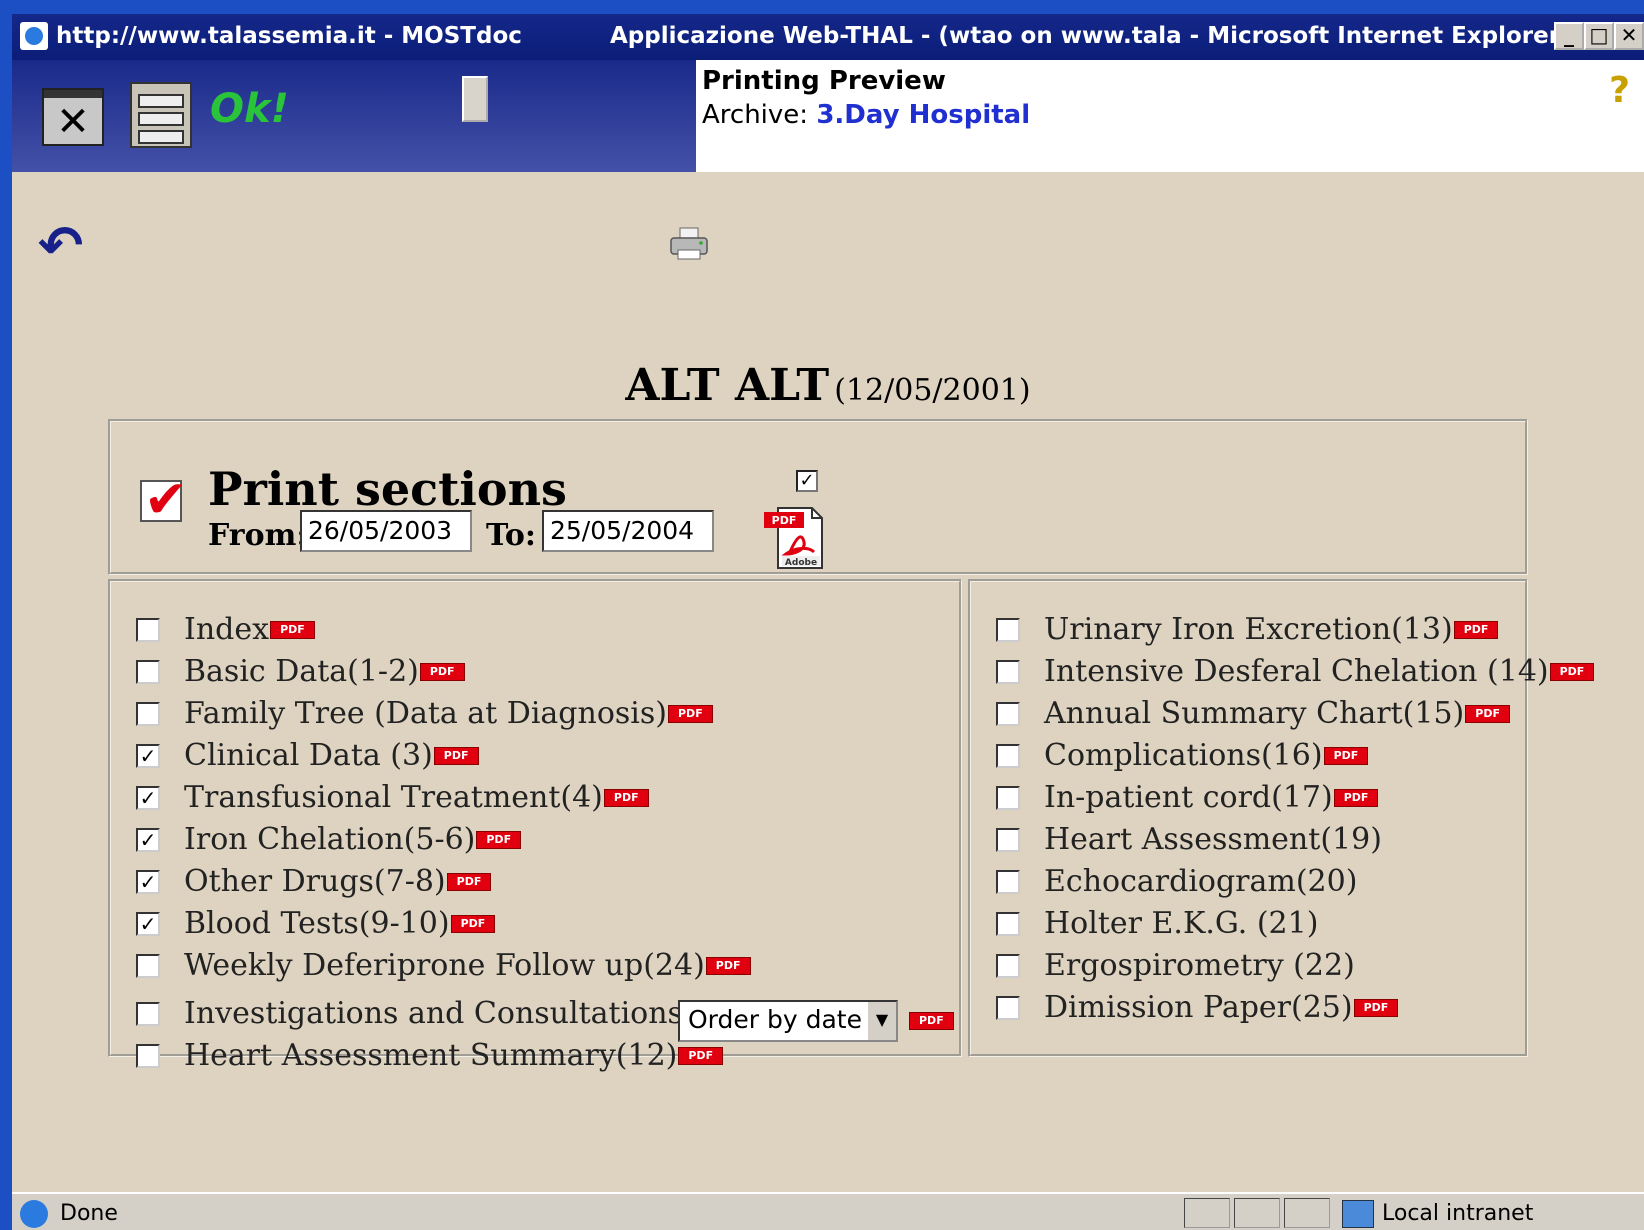  I want to click on section-label: Index, so click(227, 629).